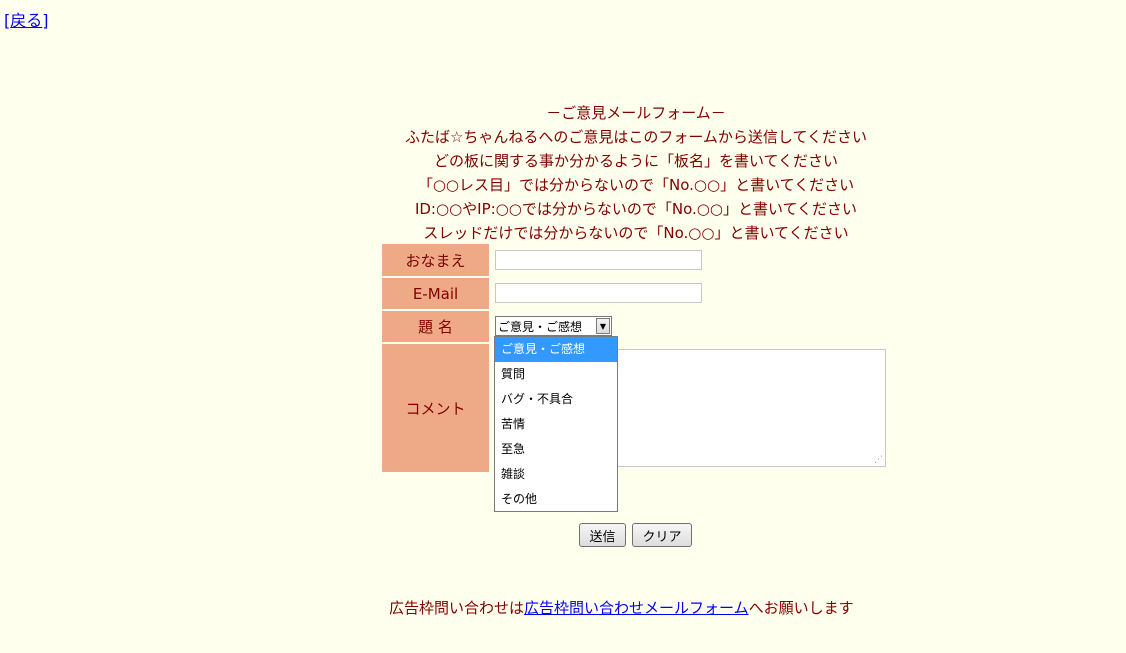 This screenshot has width=1126, height=653. Describe the element at coordinates (540, 326) in the screenshot. I see `subject-selected-value: ご意見・ご感想` at that location.